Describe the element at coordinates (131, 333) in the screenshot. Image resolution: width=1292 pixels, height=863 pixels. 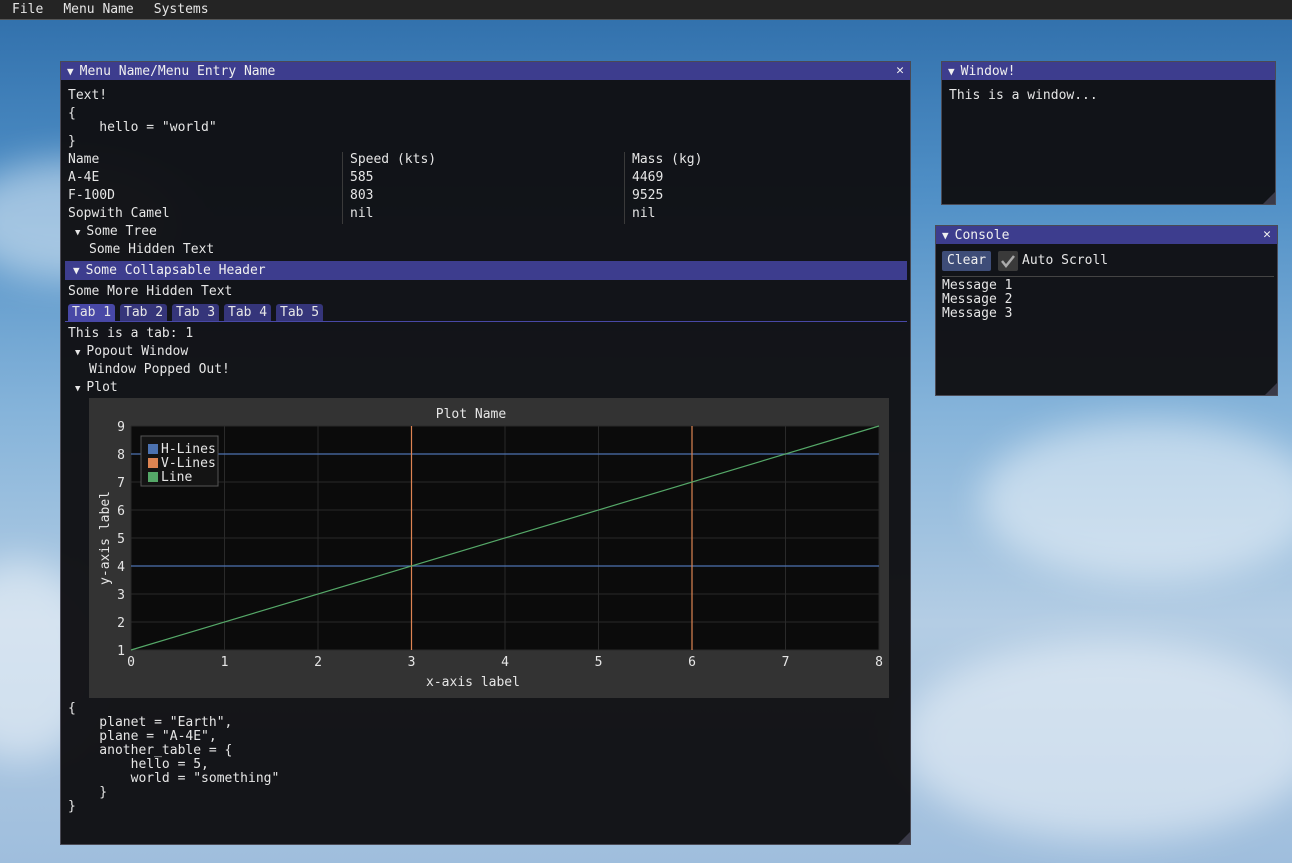
I see `tab-content: This is a tab: 1` at that location.